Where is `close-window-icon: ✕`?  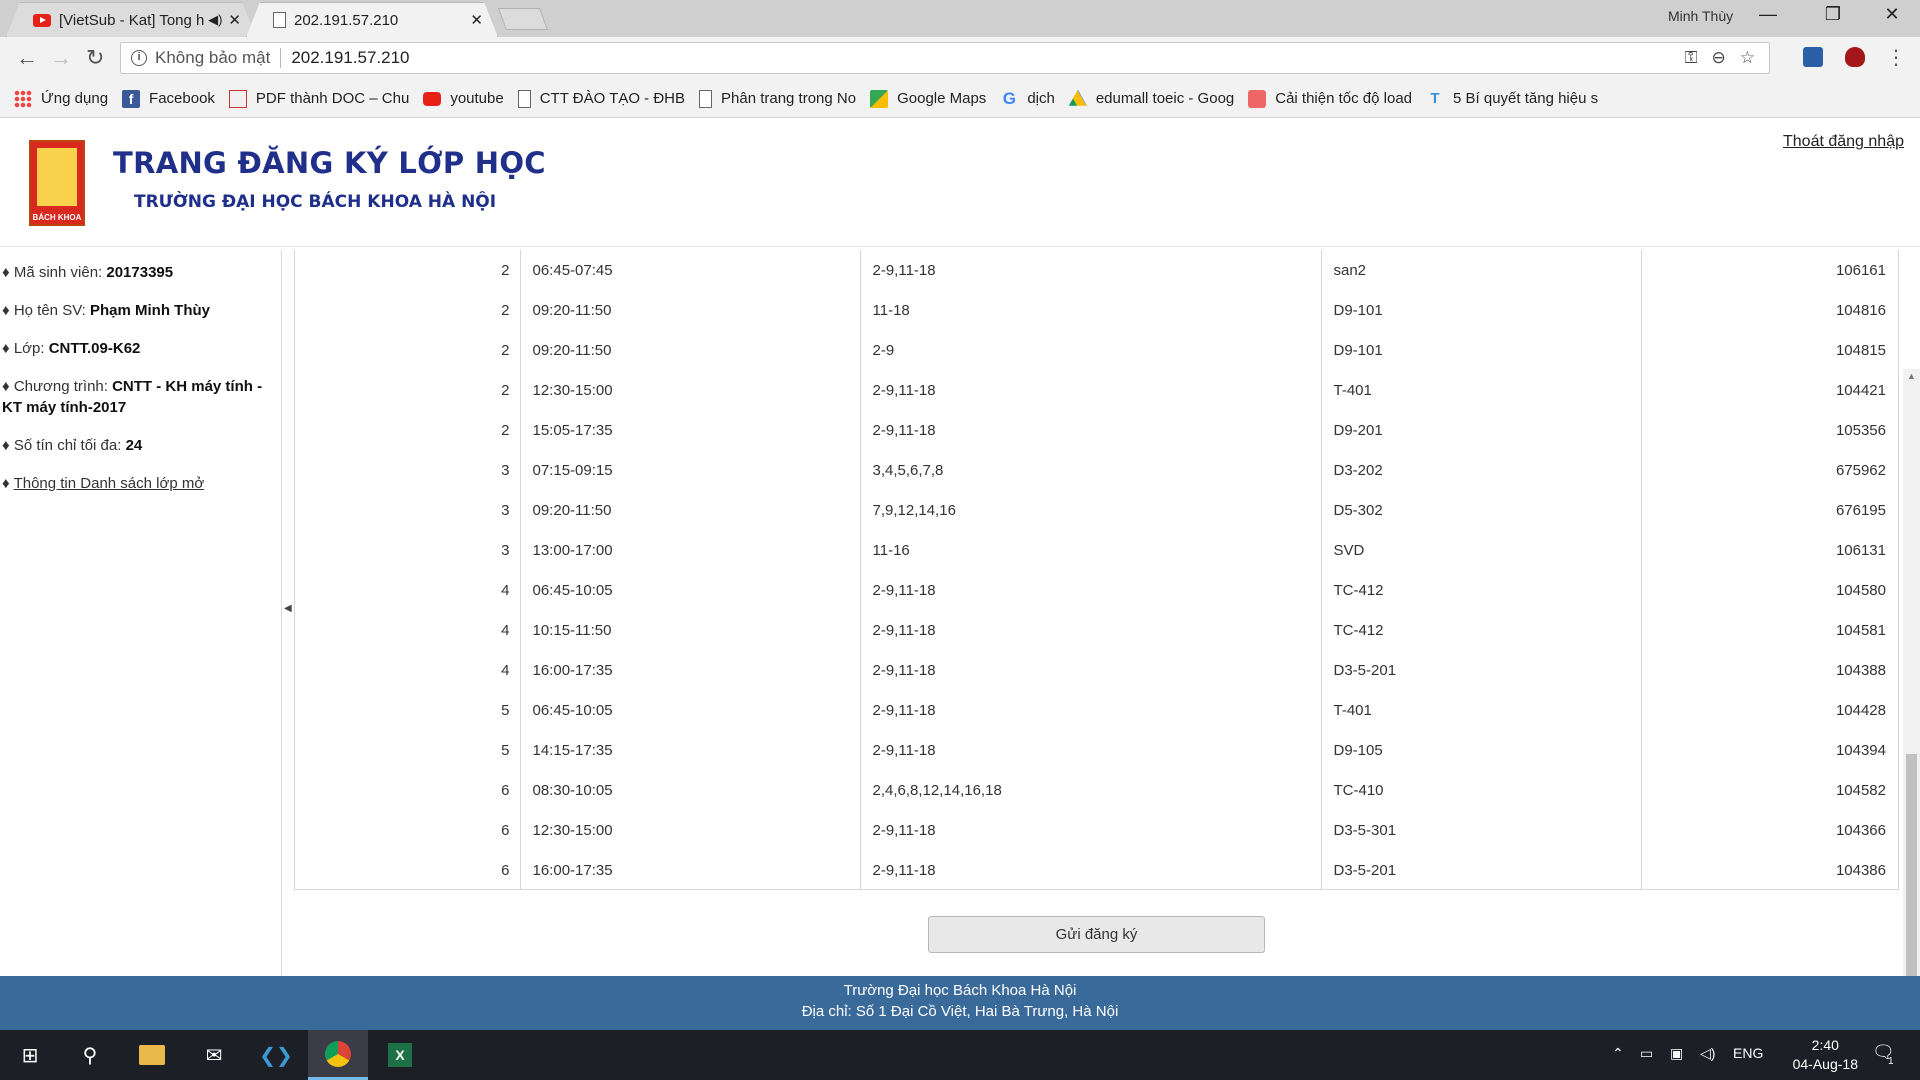 close-window-icon: ✕ is located at coordinates (1892, 14).